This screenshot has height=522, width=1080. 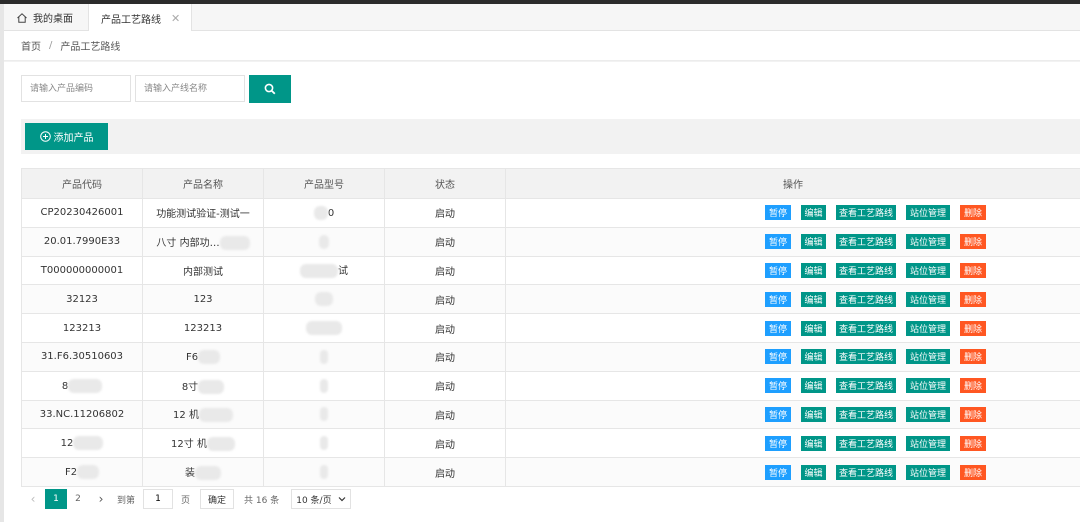 I want to click on add-product-button: 添加产品, so click(x=66, y=136).